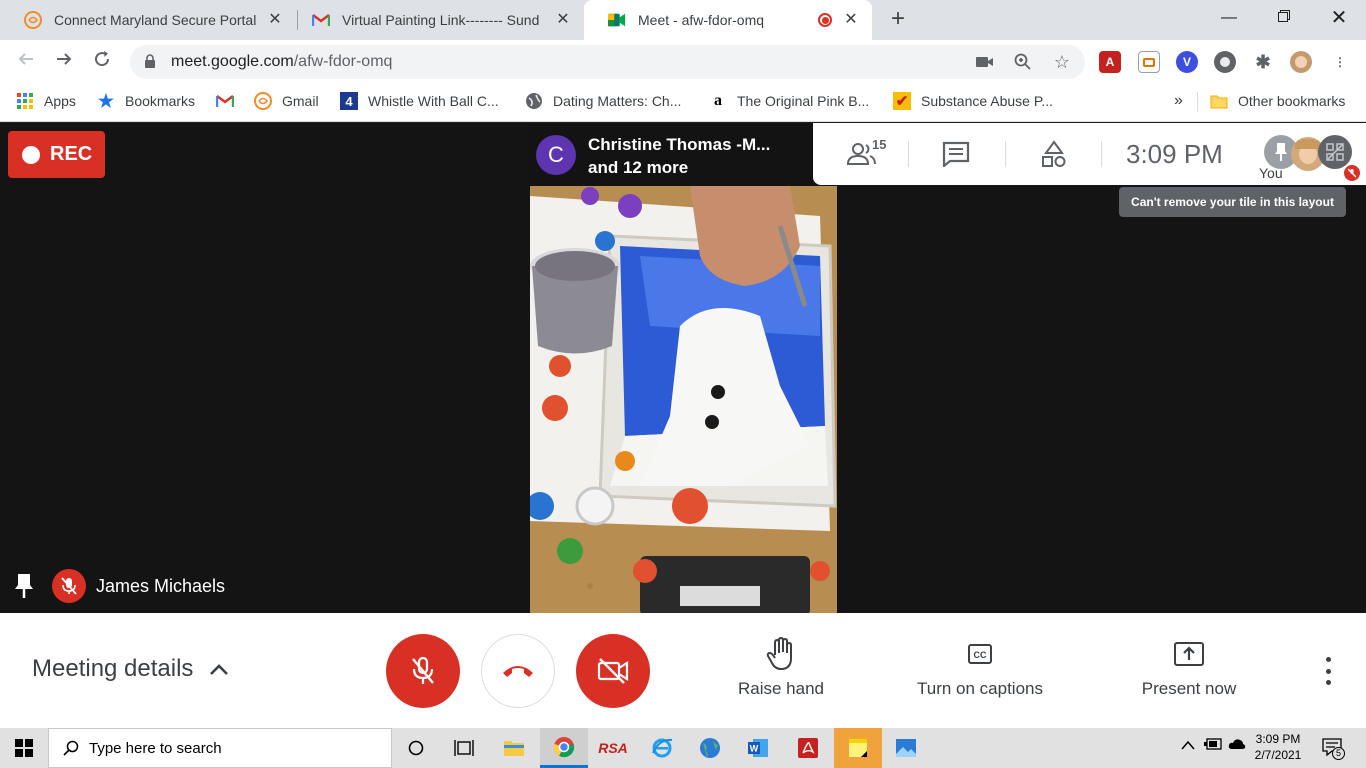  I want to click on internet-explorer-icon, so click(662, 748).